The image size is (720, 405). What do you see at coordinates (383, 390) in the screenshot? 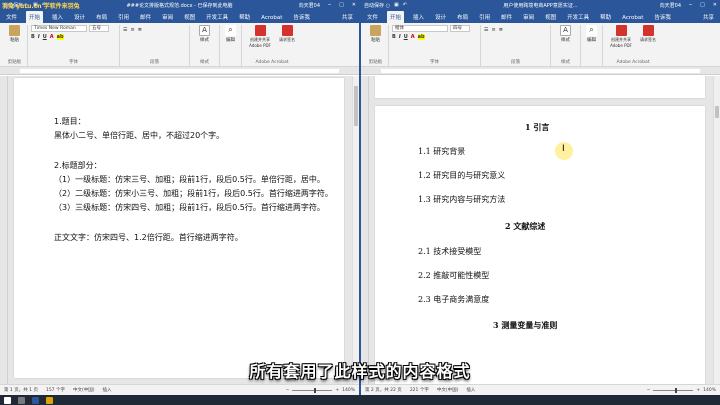
I see `page-count: 第 2 页，共 22 页` at bounding box center [383, 390].